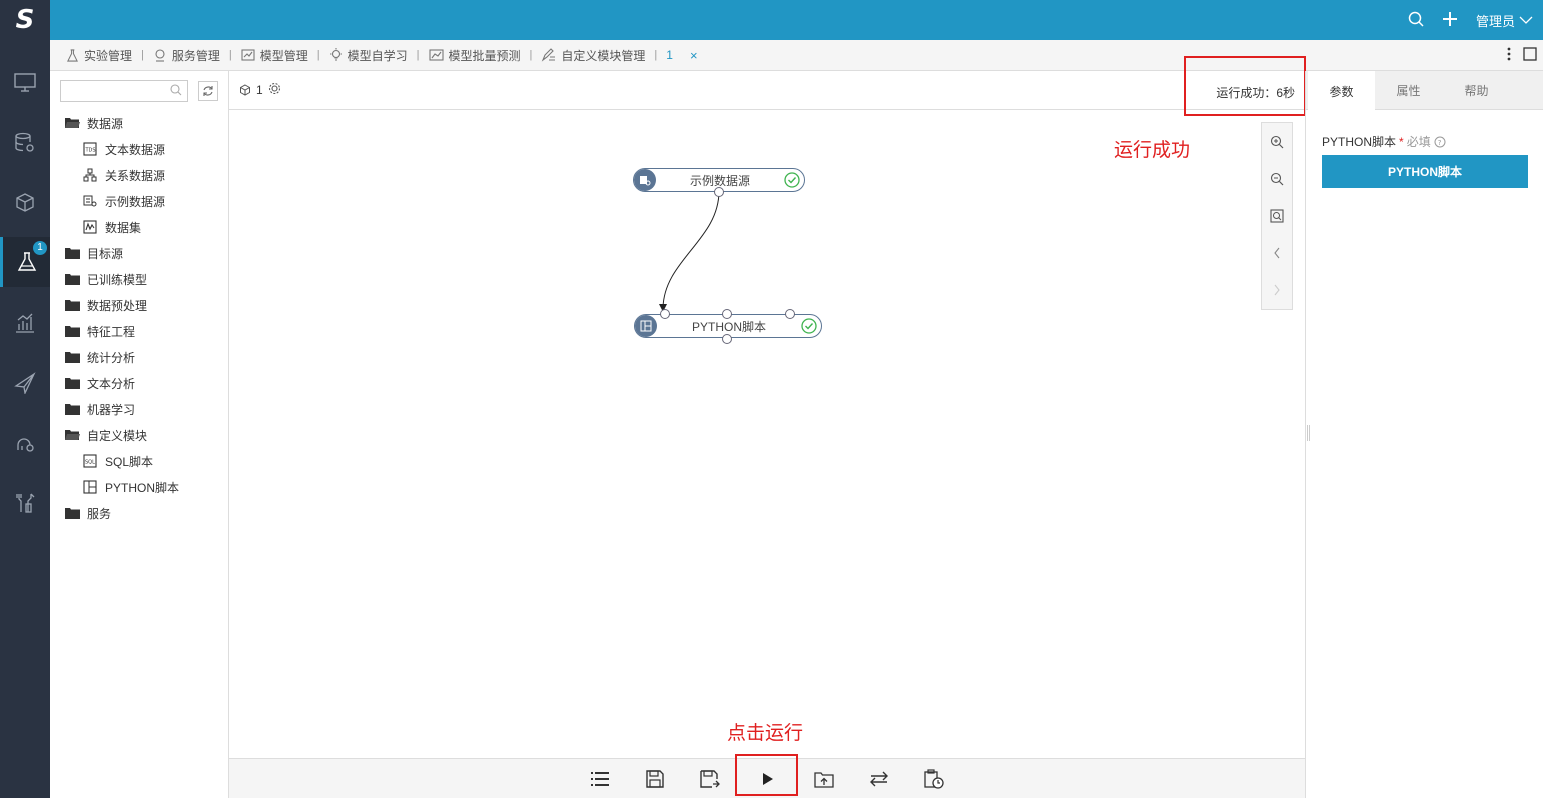 The image size is (1543, 798). Describe the element at coordinates (25, 262) in the screenshot. I see `rail-experiment: 1` at that location.